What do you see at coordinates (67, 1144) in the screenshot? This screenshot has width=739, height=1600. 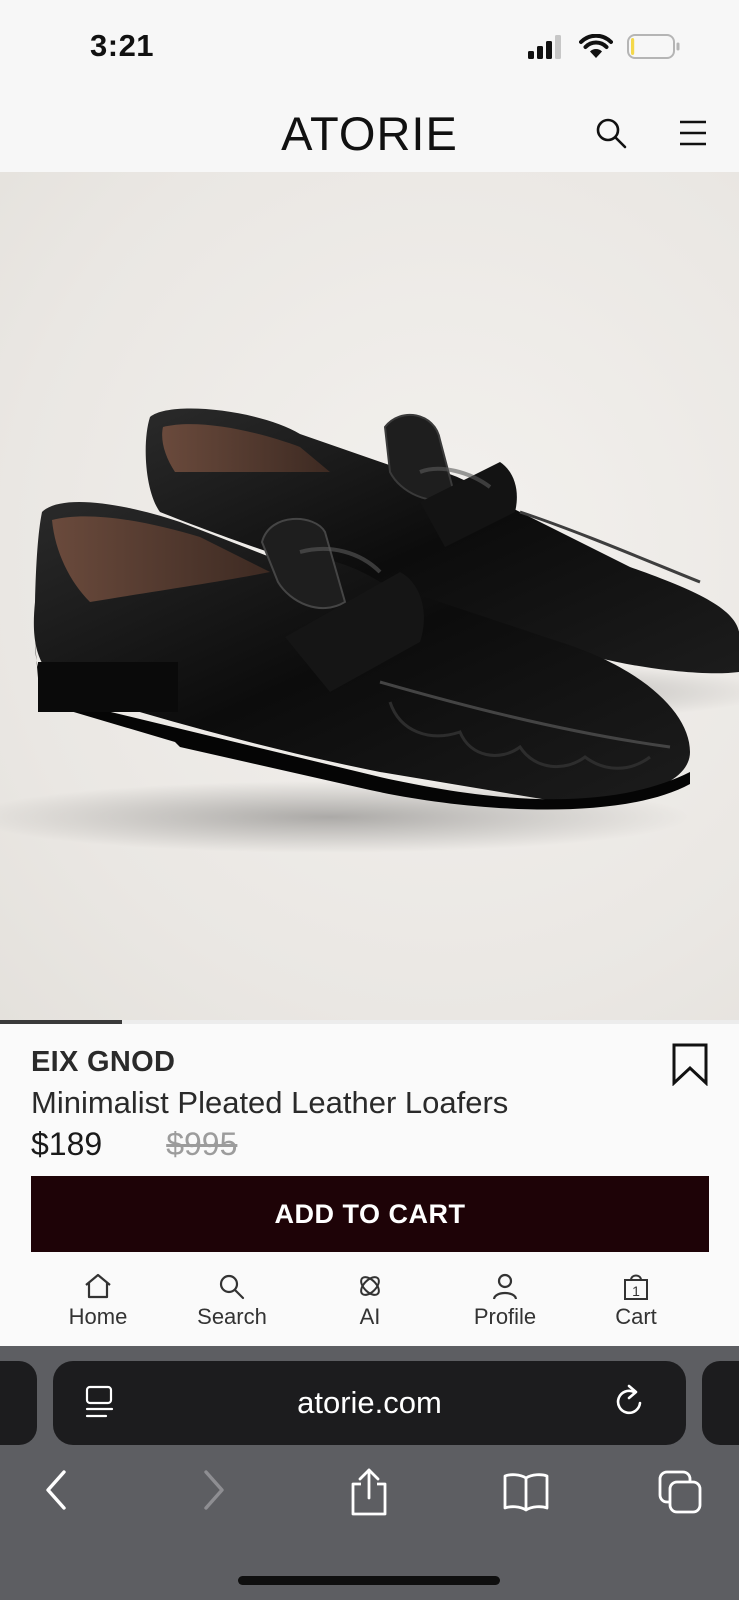 I see `sale-price: $189` at bounding box center [67, 1144].